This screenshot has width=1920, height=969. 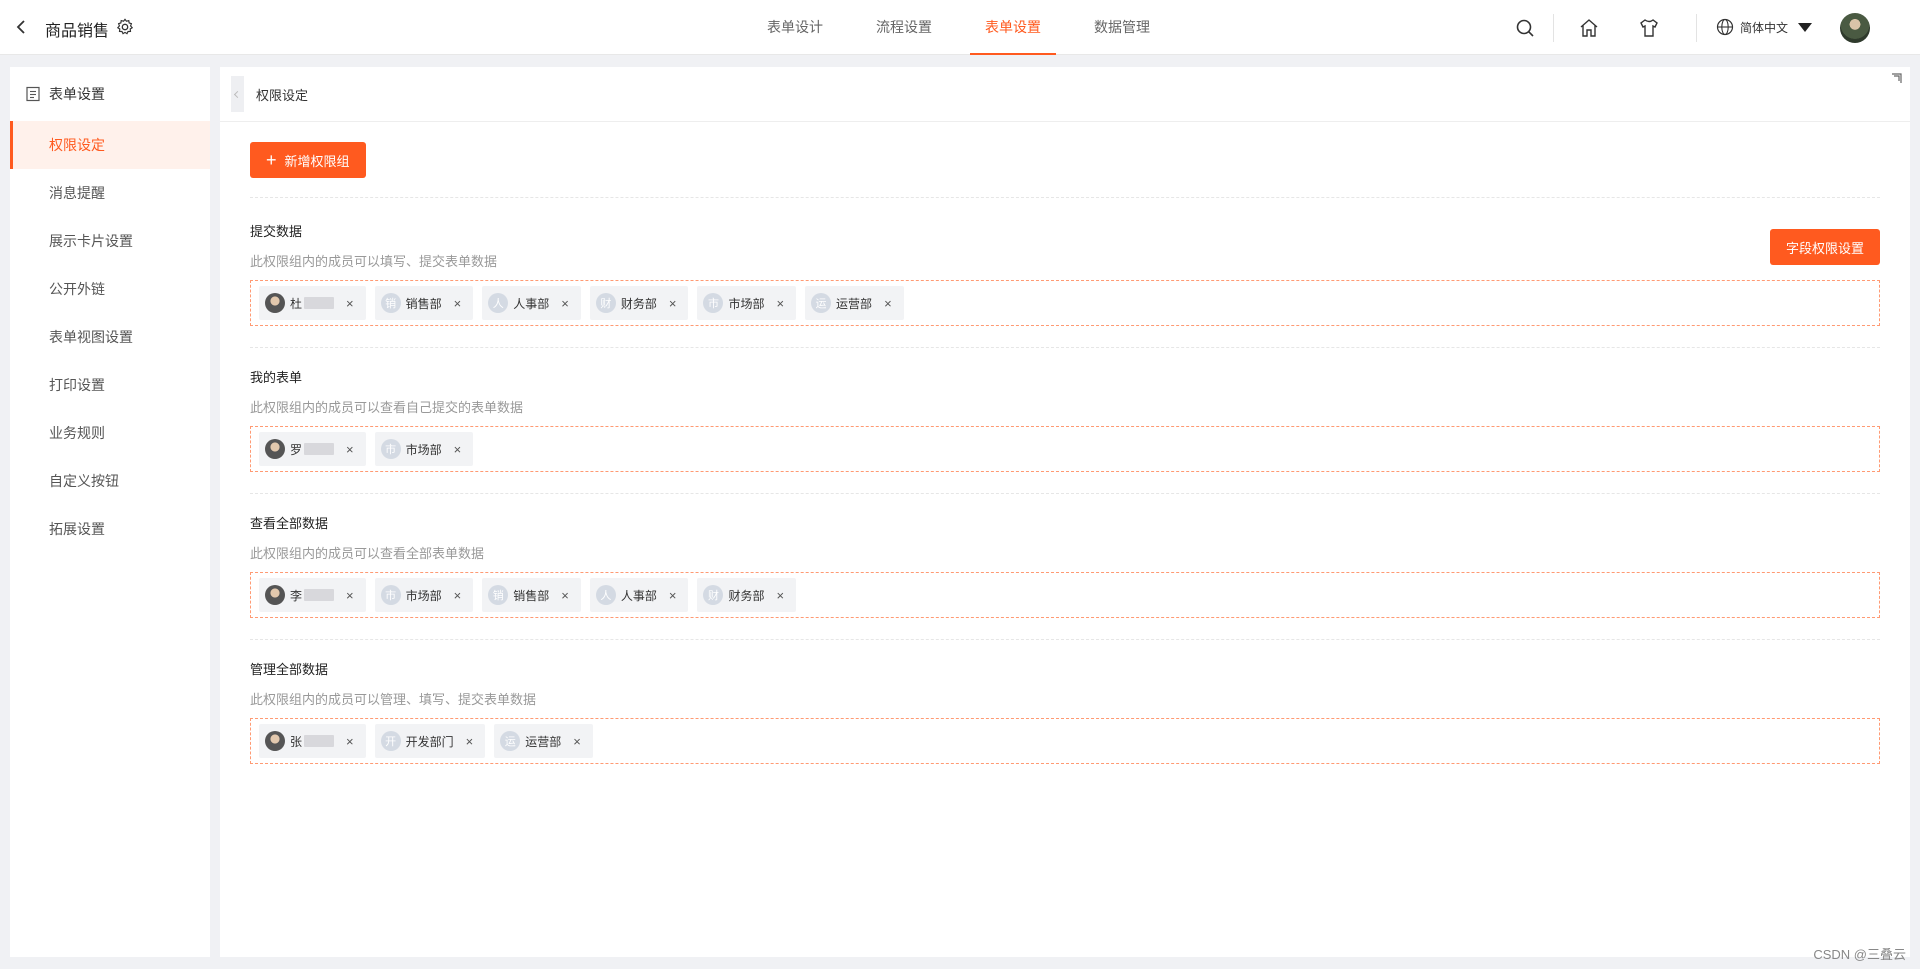 What do you see at coordinates (1065, 303) in the screenshot?
I see `member-selector: 杜 × 销销售部 × 人人事部 × 财财务部 × 市市场部 × 运运营部 ×` at bounding box center [1065, 303].